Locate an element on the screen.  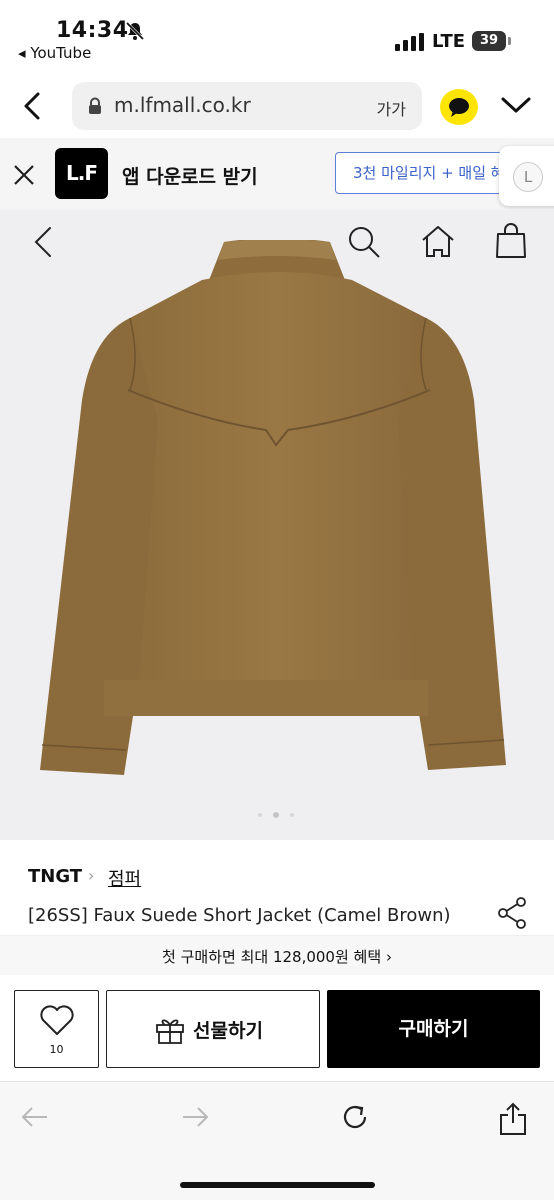
home-icon is located at coordinates (438, 244).